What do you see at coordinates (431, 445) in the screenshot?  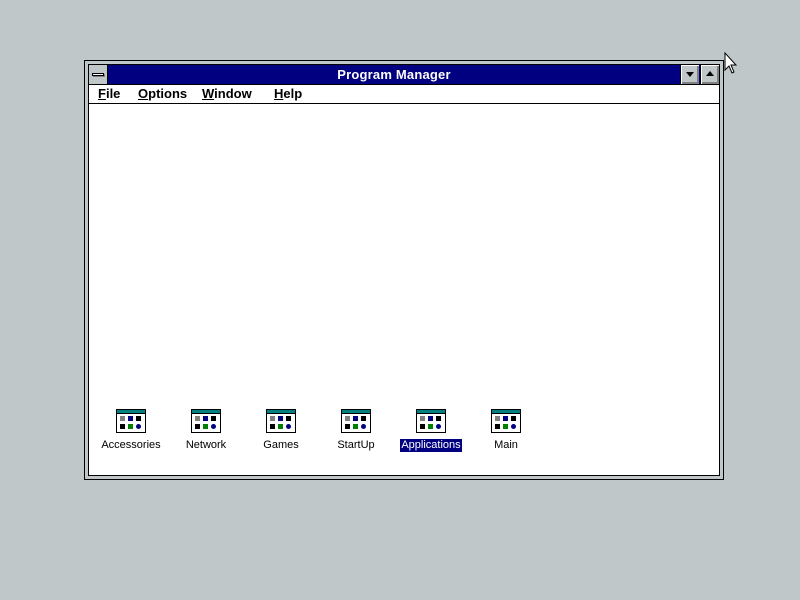 I see `group-label: Applications` at bounding box center [431, 445].